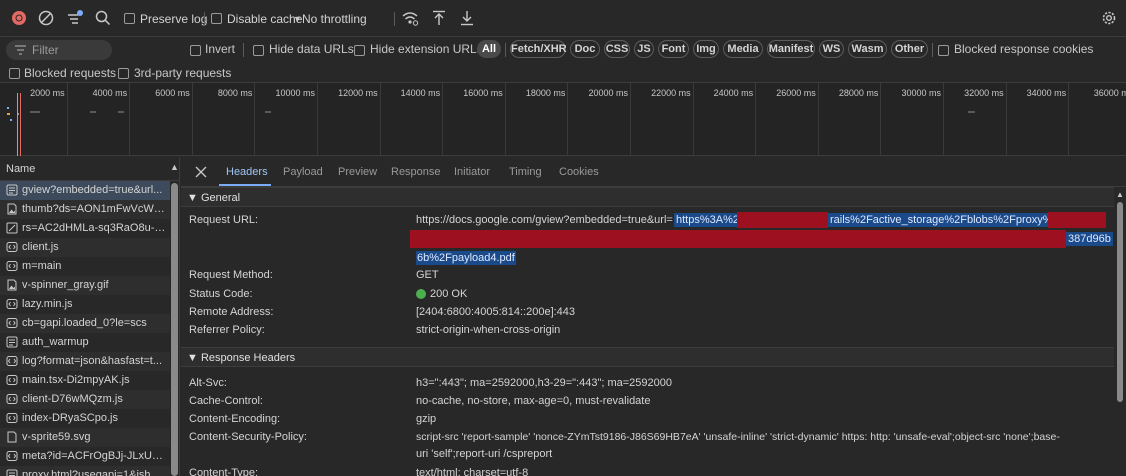 The width and height of the screenshot is (1126, 476). Describe the element at coordinates (75, 18) in the screenshot. I see `filter-settings-icon` at that location.